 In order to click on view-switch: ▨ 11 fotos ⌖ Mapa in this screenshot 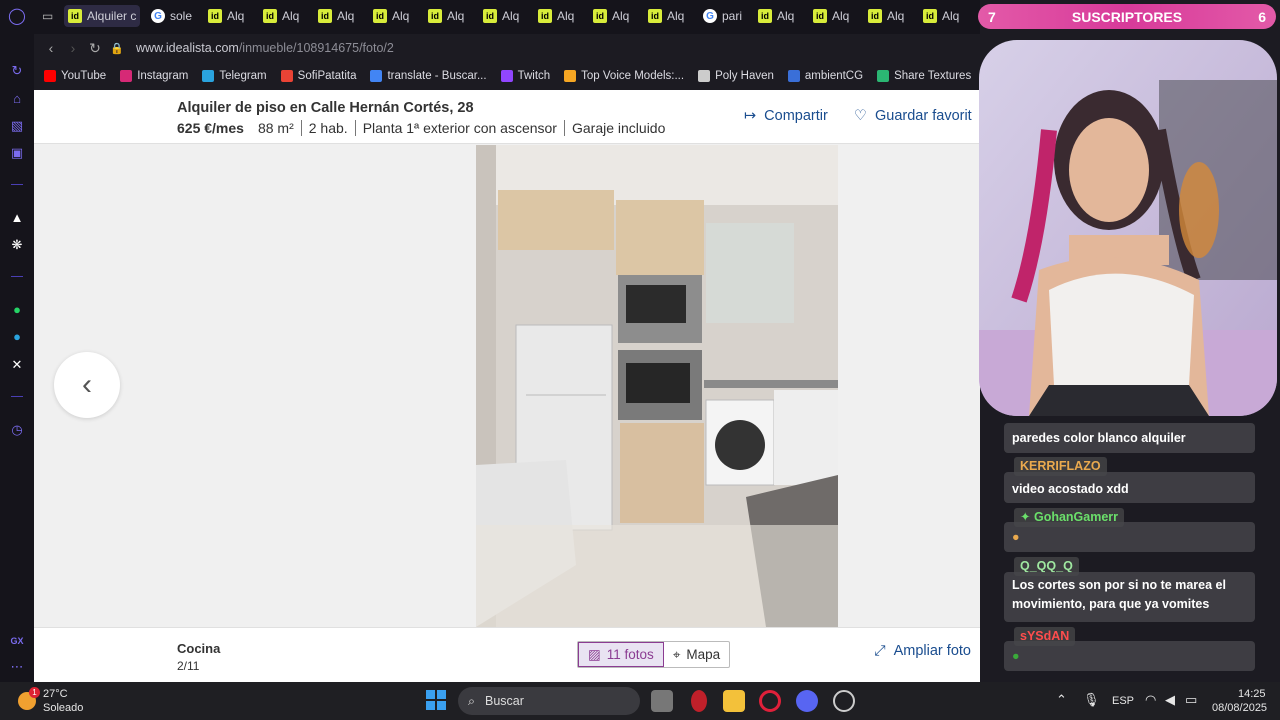, I will do `click(654, 654)`.